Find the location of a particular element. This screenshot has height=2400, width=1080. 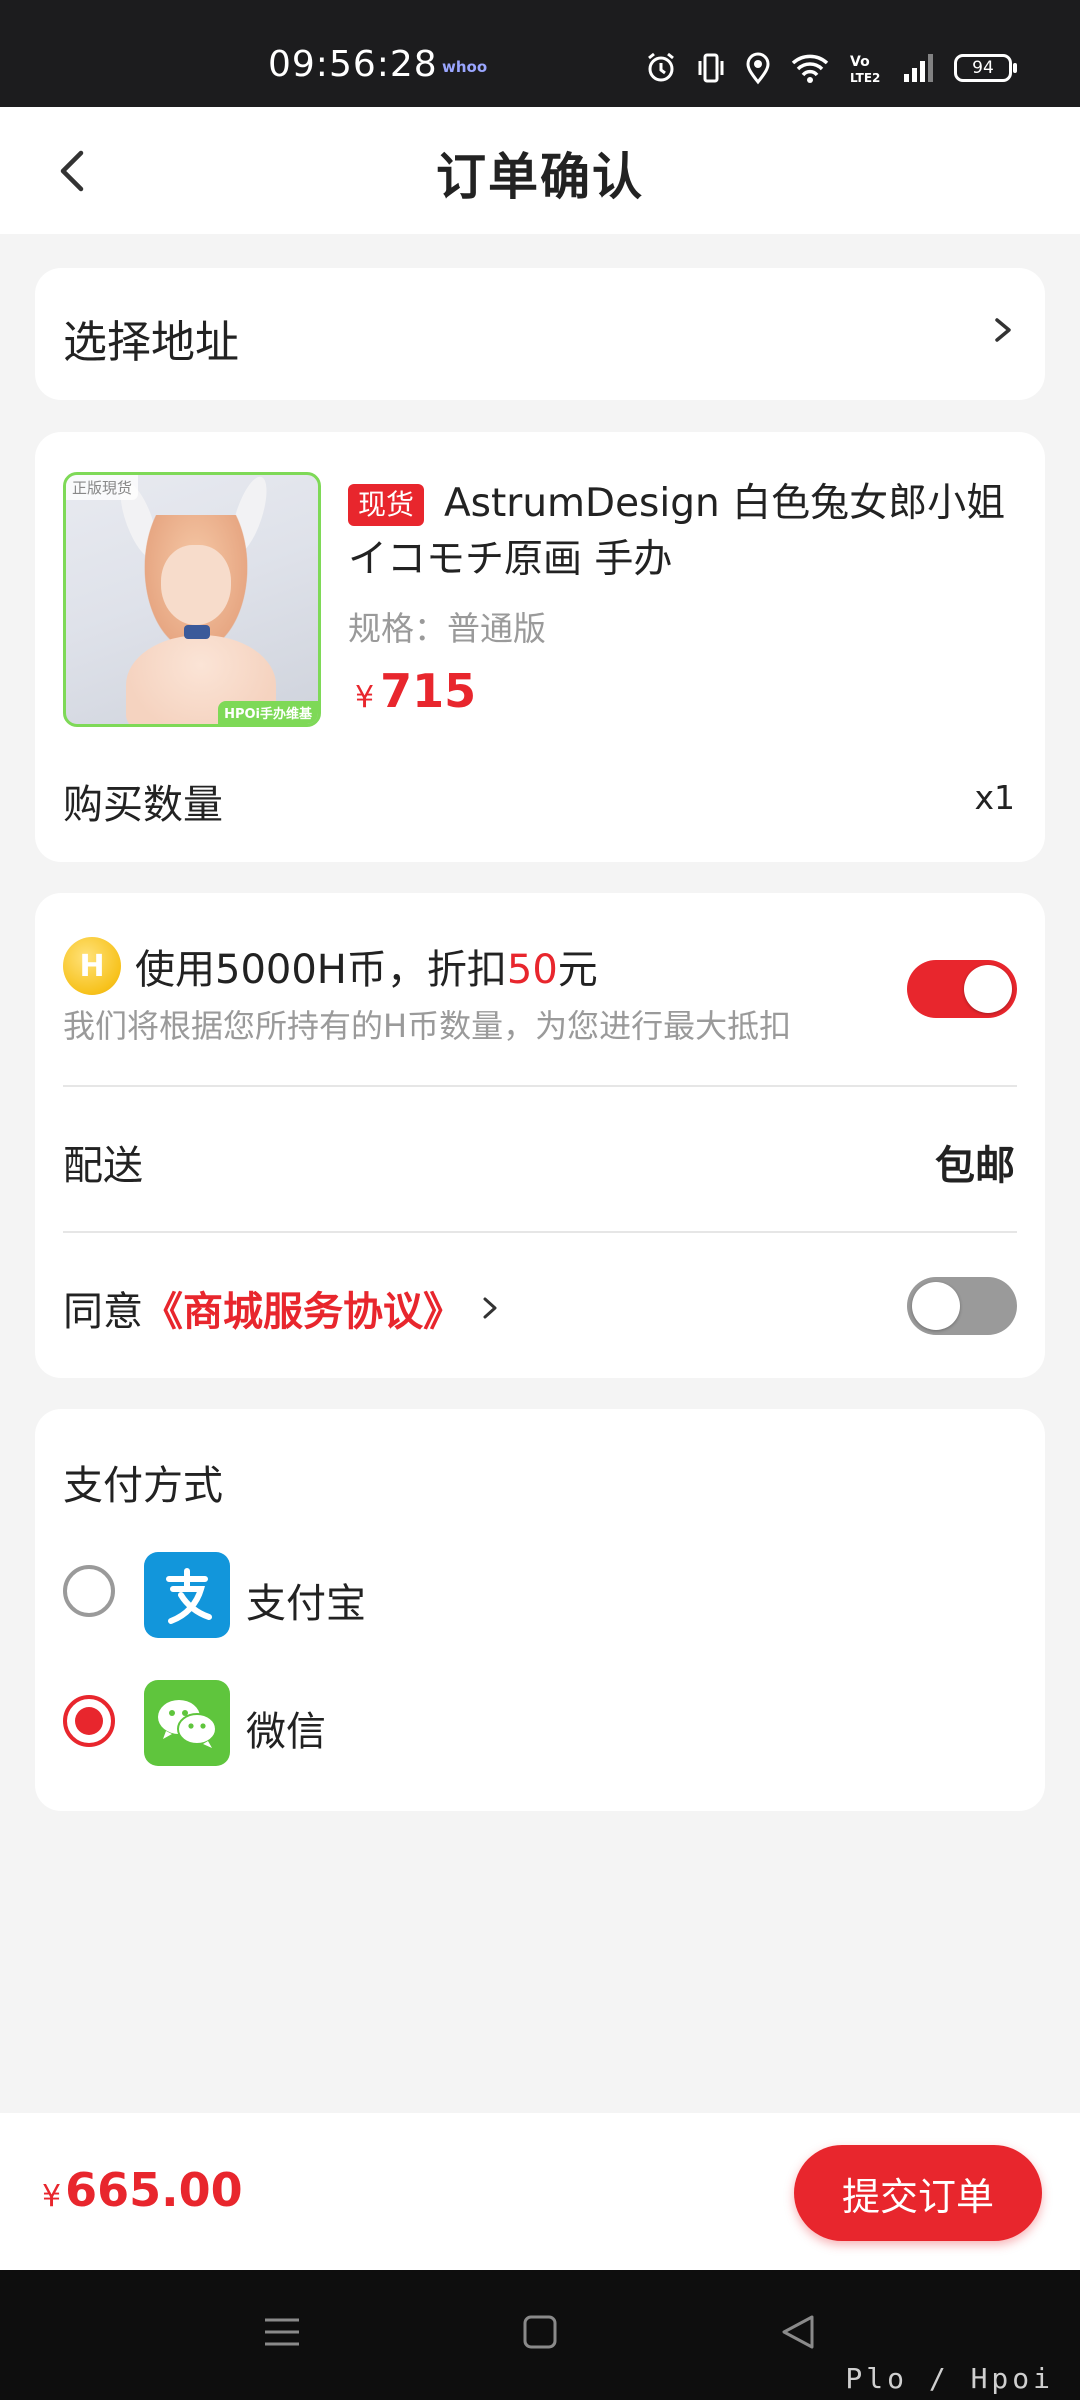

quantity-label: 购买数量 is located at coordinates (143, 805).